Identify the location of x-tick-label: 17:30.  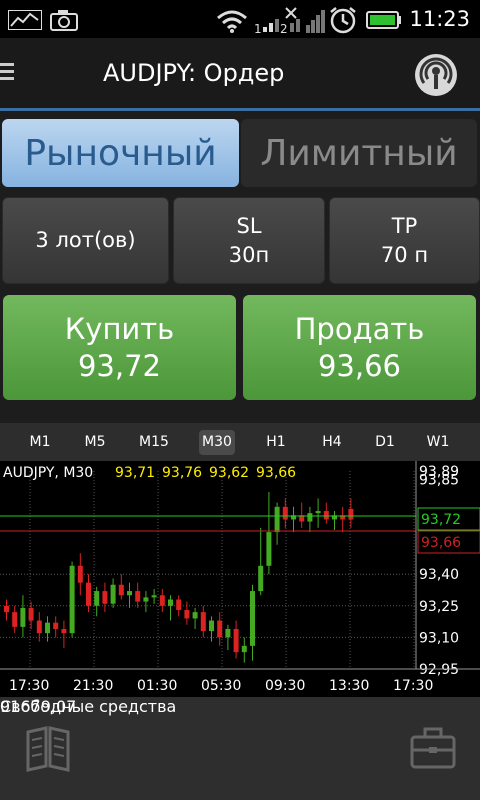
(413, 686).